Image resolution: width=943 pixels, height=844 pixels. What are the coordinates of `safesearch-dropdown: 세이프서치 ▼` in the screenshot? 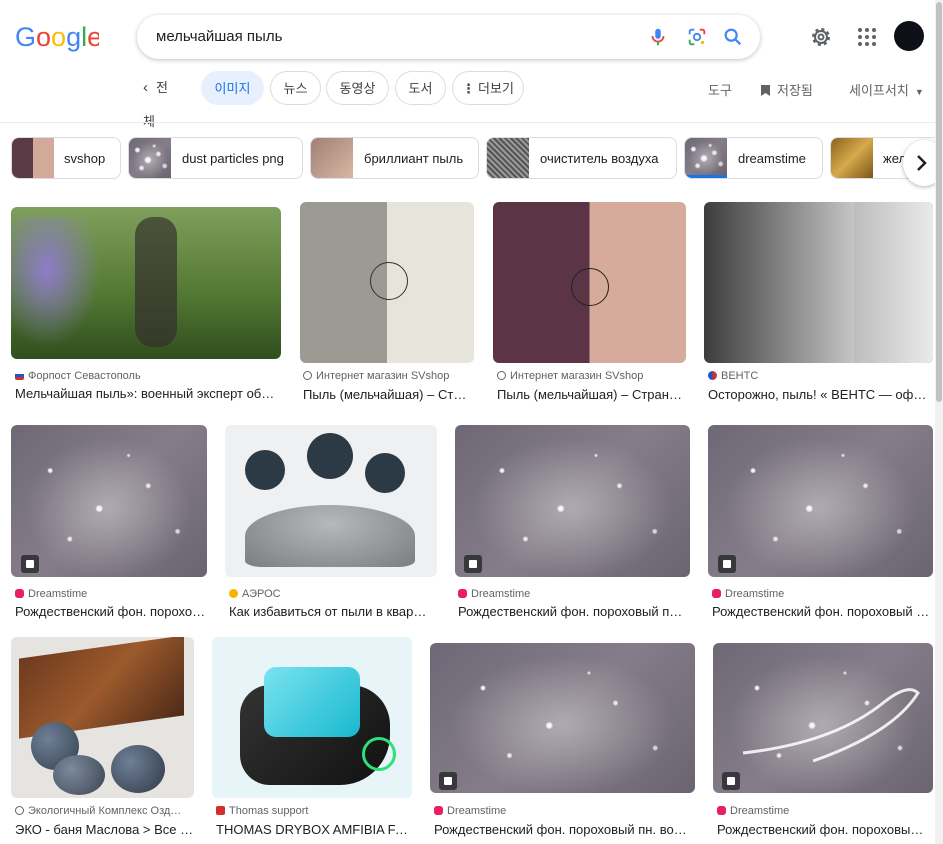 It's located at (886, 89).